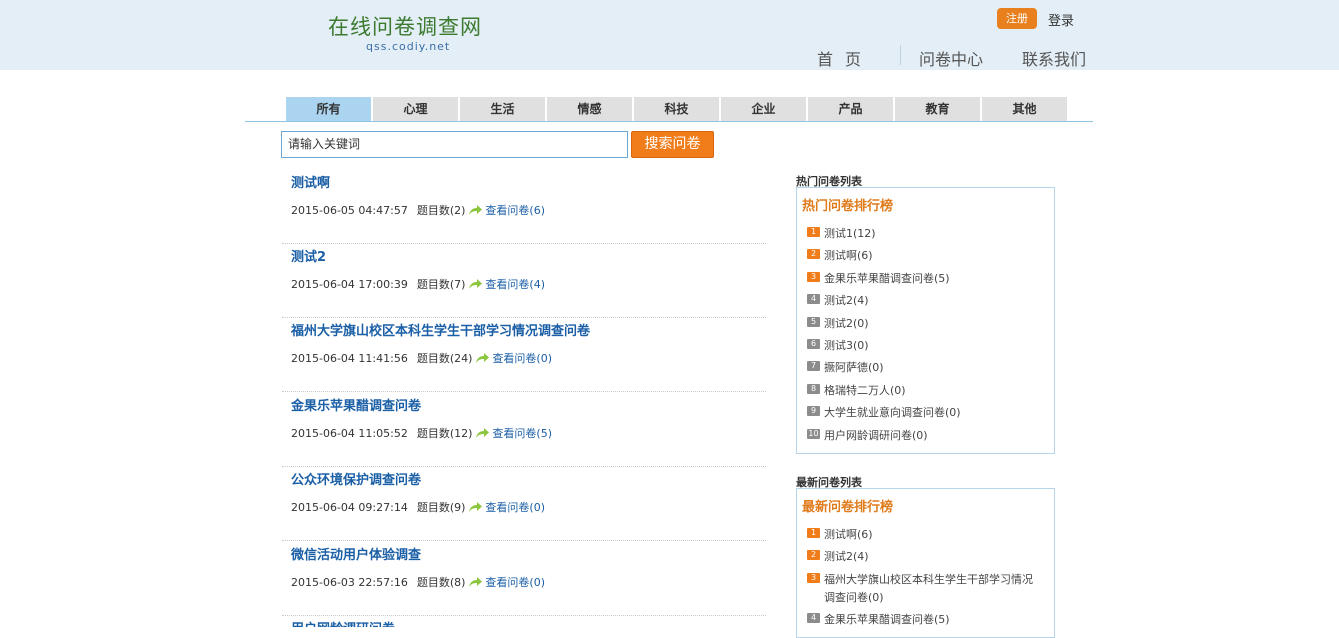 The width and height of the screenshot is (1339, 638). Describe the element at coordinates (589, 109) in the screenshot. I see `tab-emotion: 情感` at that location.